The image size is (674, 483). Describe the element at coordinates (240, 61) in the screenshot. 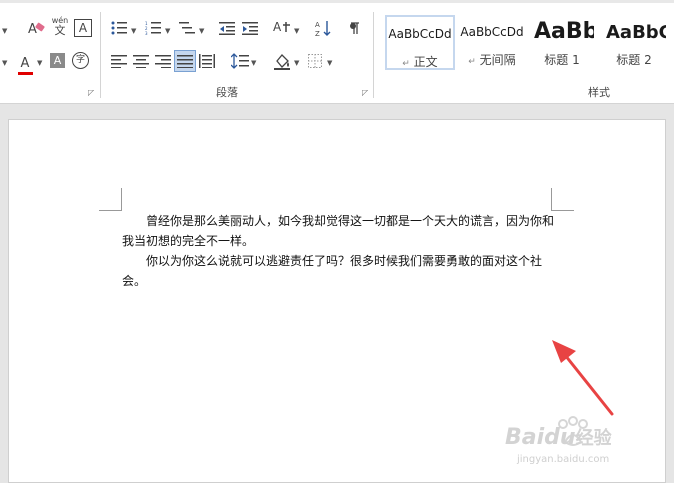

I see `line-spacing-icon` at that location.